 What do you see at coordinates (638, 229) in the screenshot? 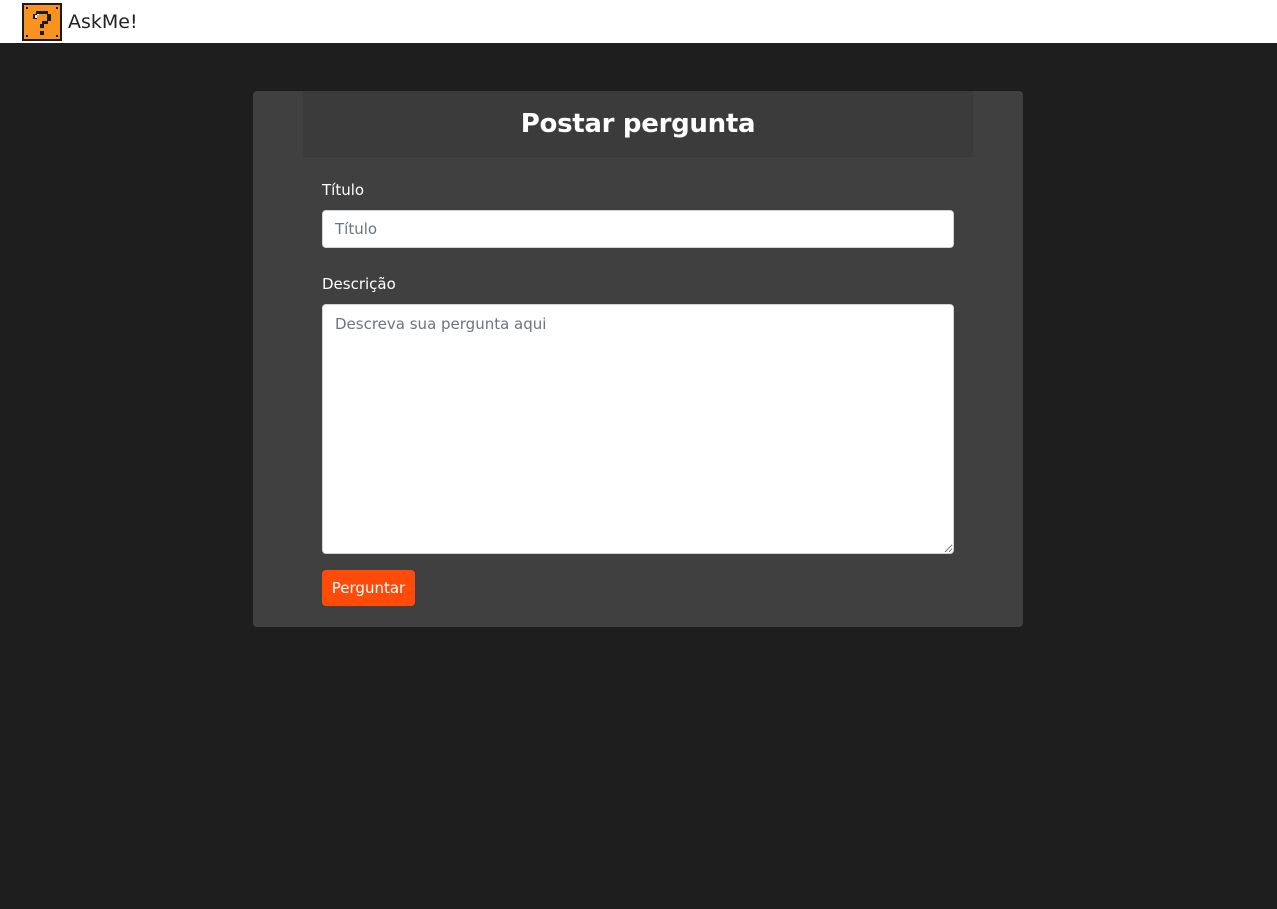
I see `title-input` at bounding box center [638, 229].